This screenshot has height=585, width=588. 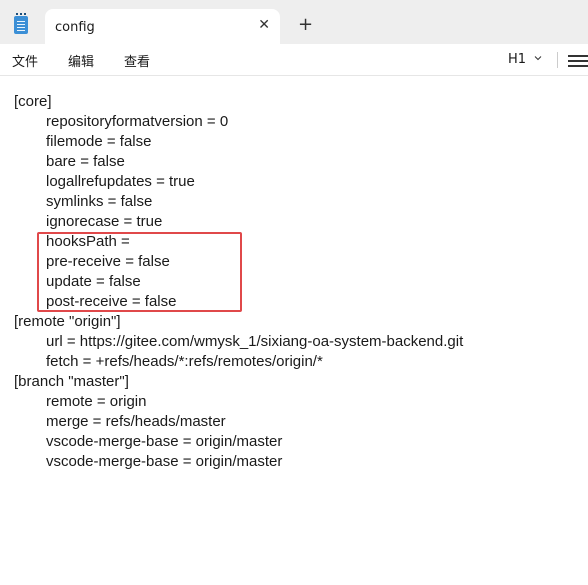 What do you see at coordinates (67, 321) in the screenshot?
I see `section-remote: [remote "origin"]` at bounding box center [67, 321].